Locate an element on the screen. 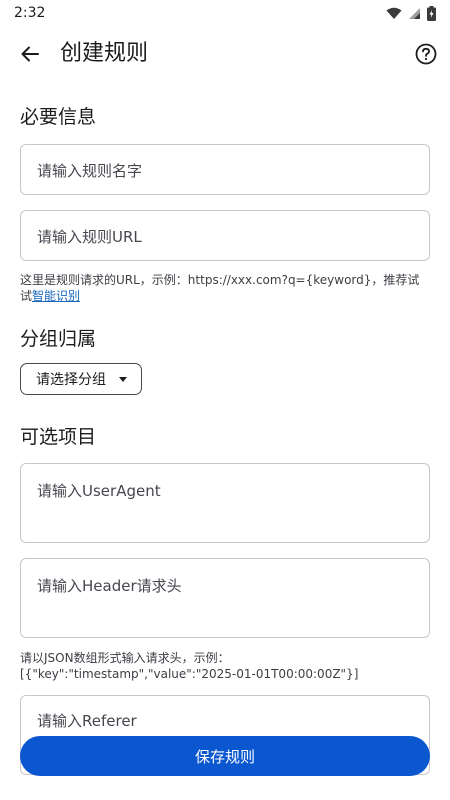  rule-url-input: 请输入规则URL is located at coordinates (225, 235).